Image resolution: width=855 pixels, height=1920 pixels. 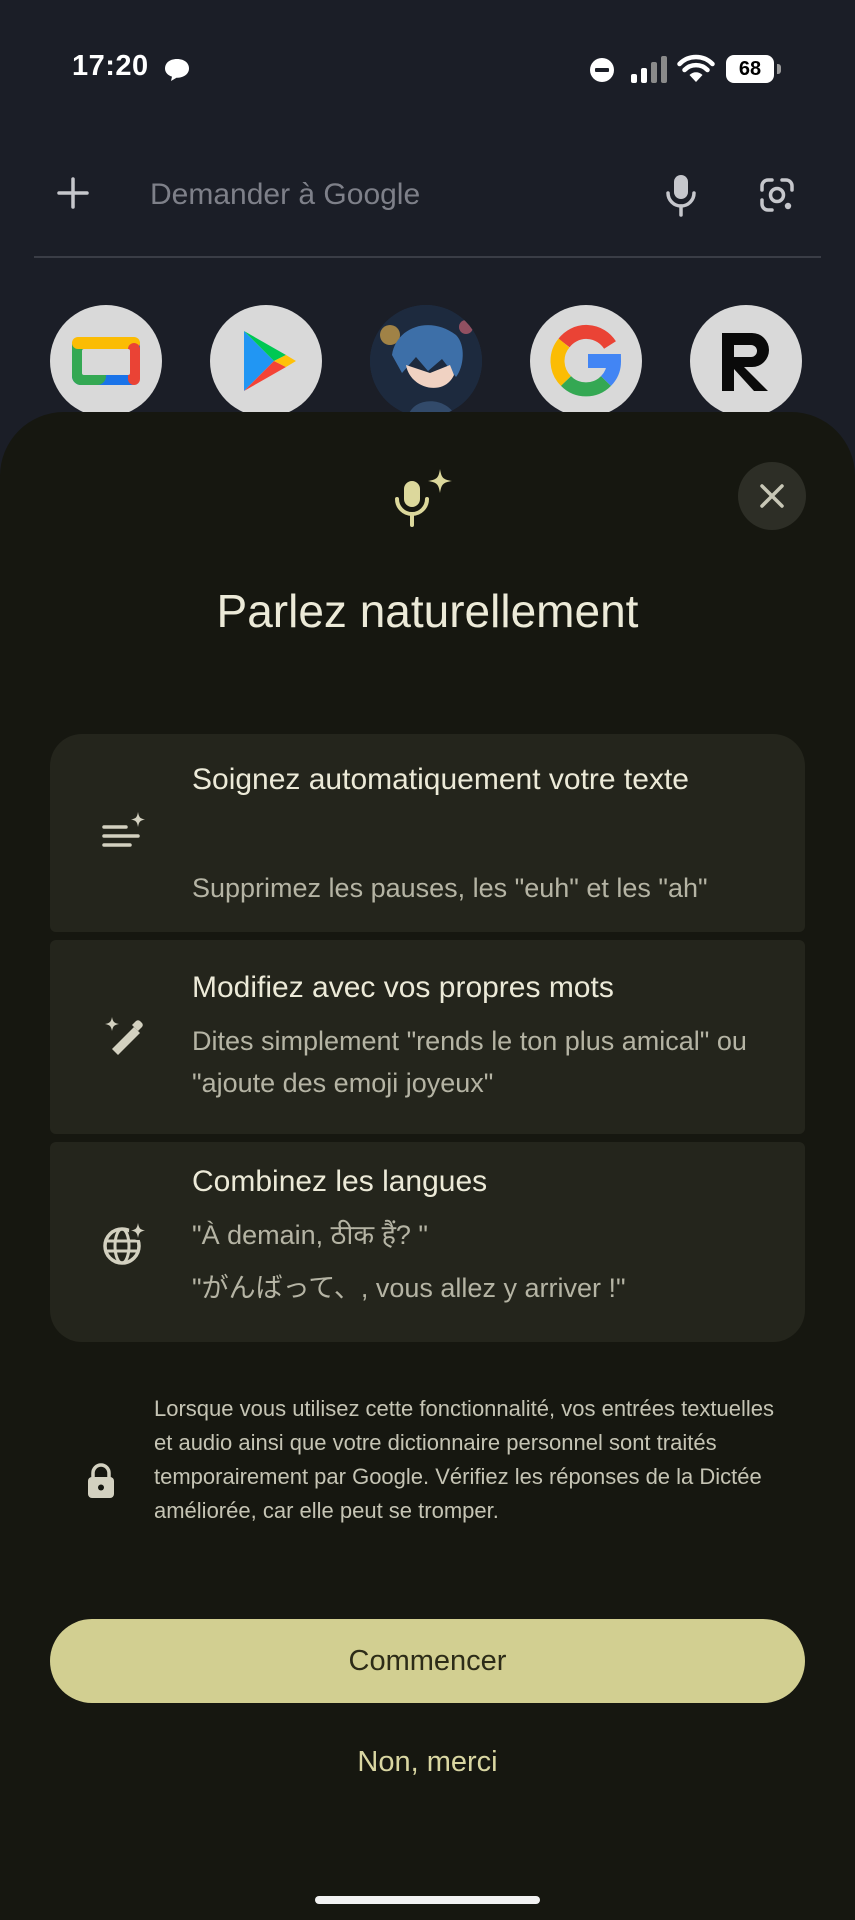 I want to click on do-not-disturb-icon, so click(x=602, y=70).